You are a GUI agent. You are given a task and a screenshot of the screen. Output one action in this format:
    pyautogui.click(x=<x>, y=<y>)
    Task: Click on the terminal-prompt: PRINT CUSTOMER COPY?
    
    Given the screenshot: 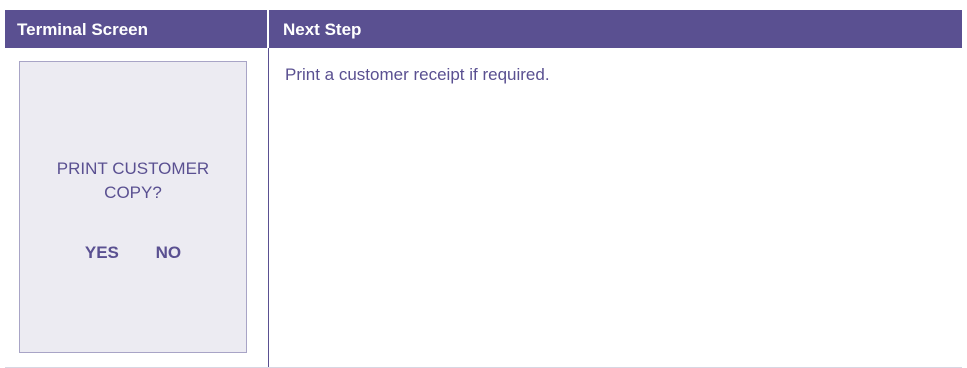 What is the action you would take?
    pyautogui.click(x=133, y=181)
    